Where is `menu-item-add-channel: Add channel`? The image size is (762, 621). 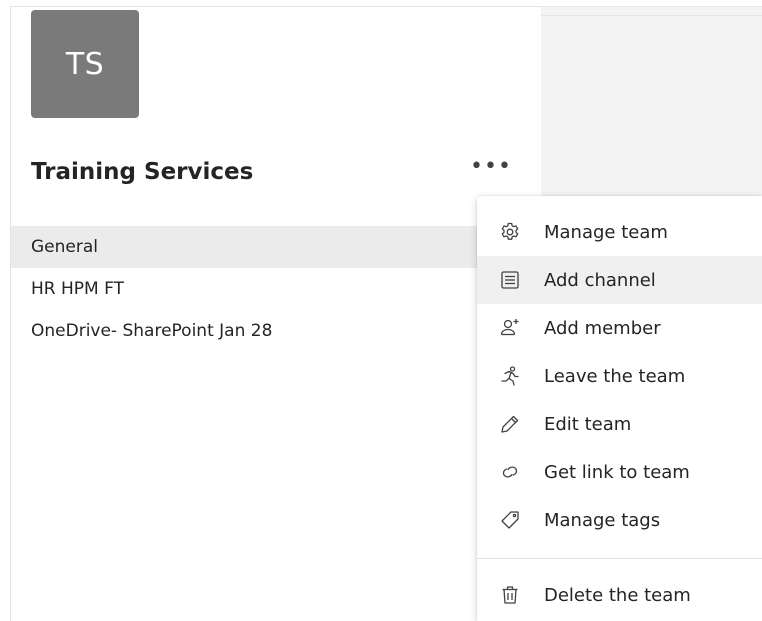 menu-item-add-channel: Add channel is located at coordinates (619, 280).